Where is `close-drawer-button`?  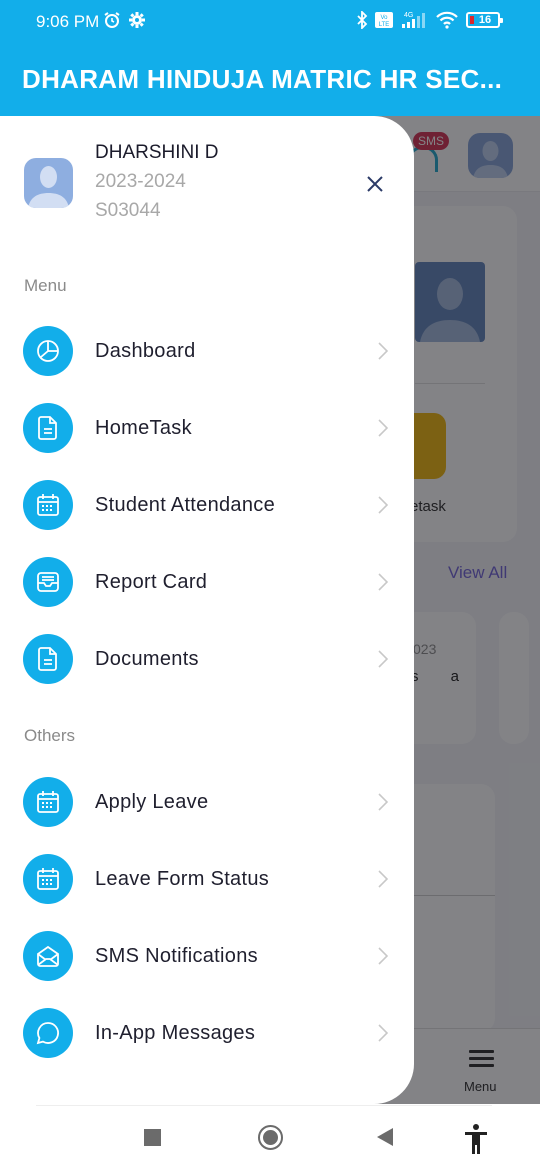 close-drawer-button is located at coordinates (375, 184).